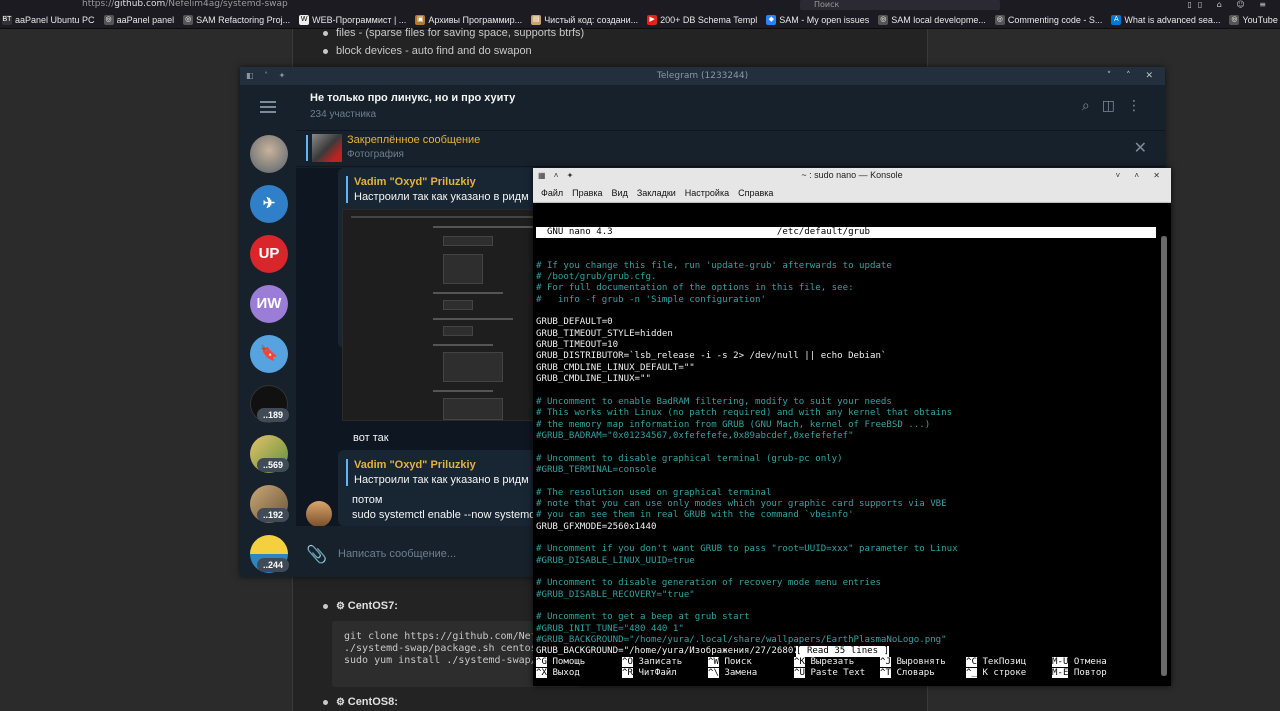  I want to click on shortcut-key: ^K, so click(799, 662).